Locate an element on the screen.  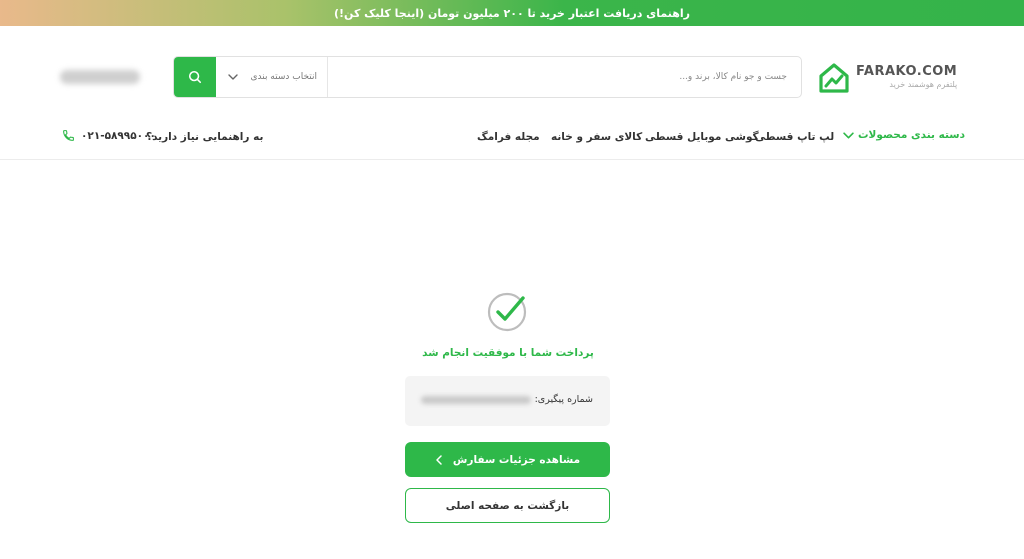
tracking-label: شماره پیگیری: is located at coordinates (563, 399).